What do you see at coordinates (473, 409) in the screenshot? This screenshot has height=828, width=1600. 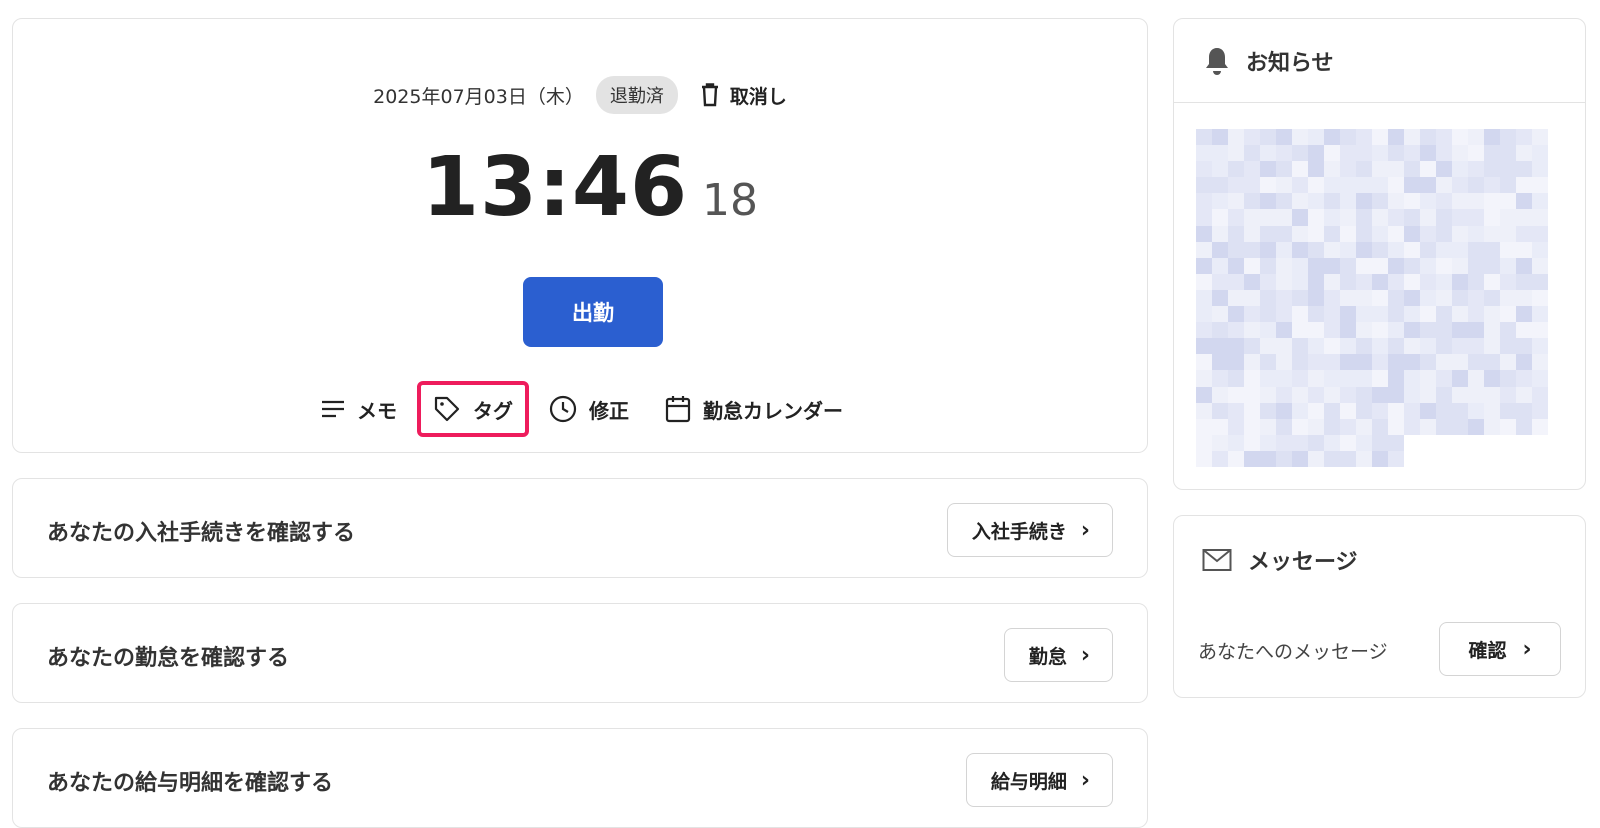 I see `tag-button: タグ` at bounding box center [473, 409].